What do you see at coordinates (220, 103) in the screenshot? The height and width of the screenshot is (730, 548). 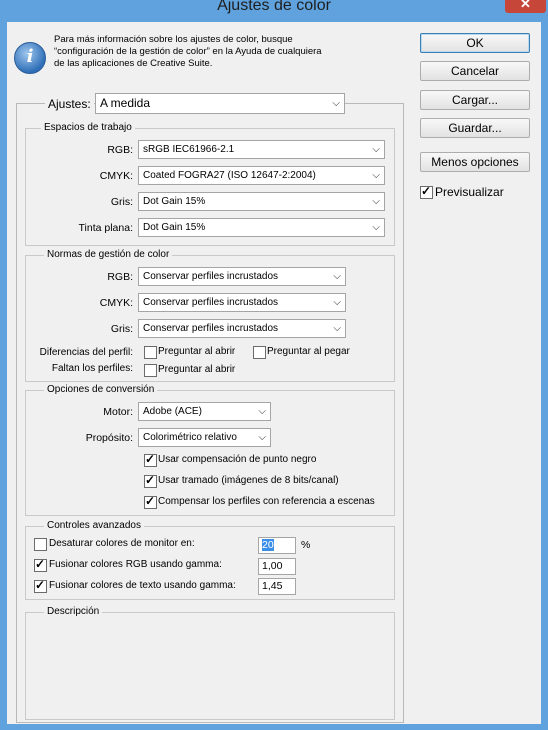 I see `settings-select: A medida ⌵` at bounding box center [220, 103].